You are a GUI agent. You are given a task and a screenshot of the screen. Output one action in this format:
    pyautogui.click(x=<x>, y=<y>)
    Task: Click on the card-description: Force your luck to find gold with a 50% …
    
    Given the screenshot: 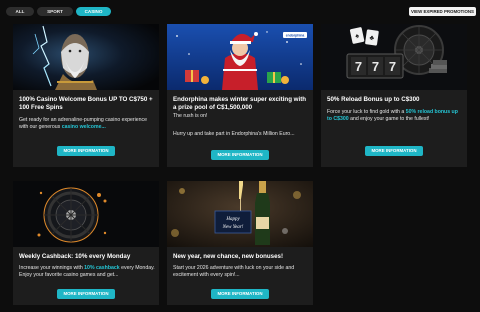 What is the action you would take?
    pyautogui.click(x=392, y=116)
    